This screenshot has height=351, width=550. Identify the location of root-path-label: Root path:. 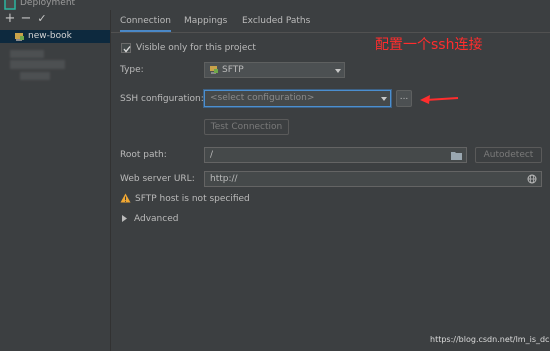
(143, 155).